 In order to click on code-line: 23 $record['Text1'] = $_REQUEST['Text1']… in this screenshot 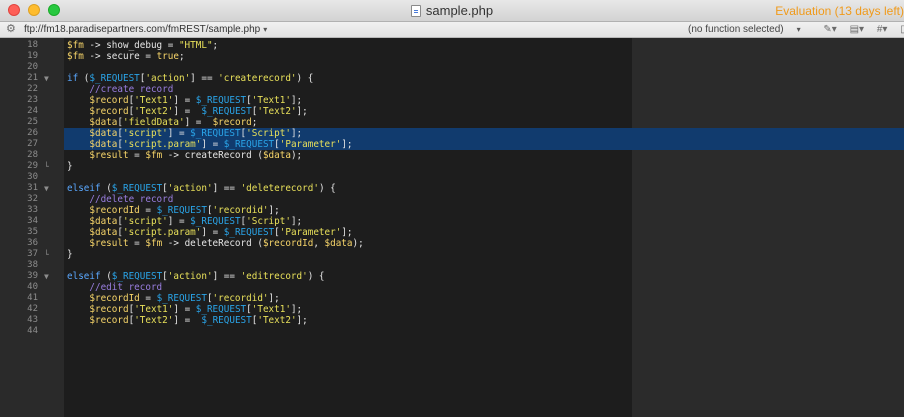, I will do `click(452, 100)`.